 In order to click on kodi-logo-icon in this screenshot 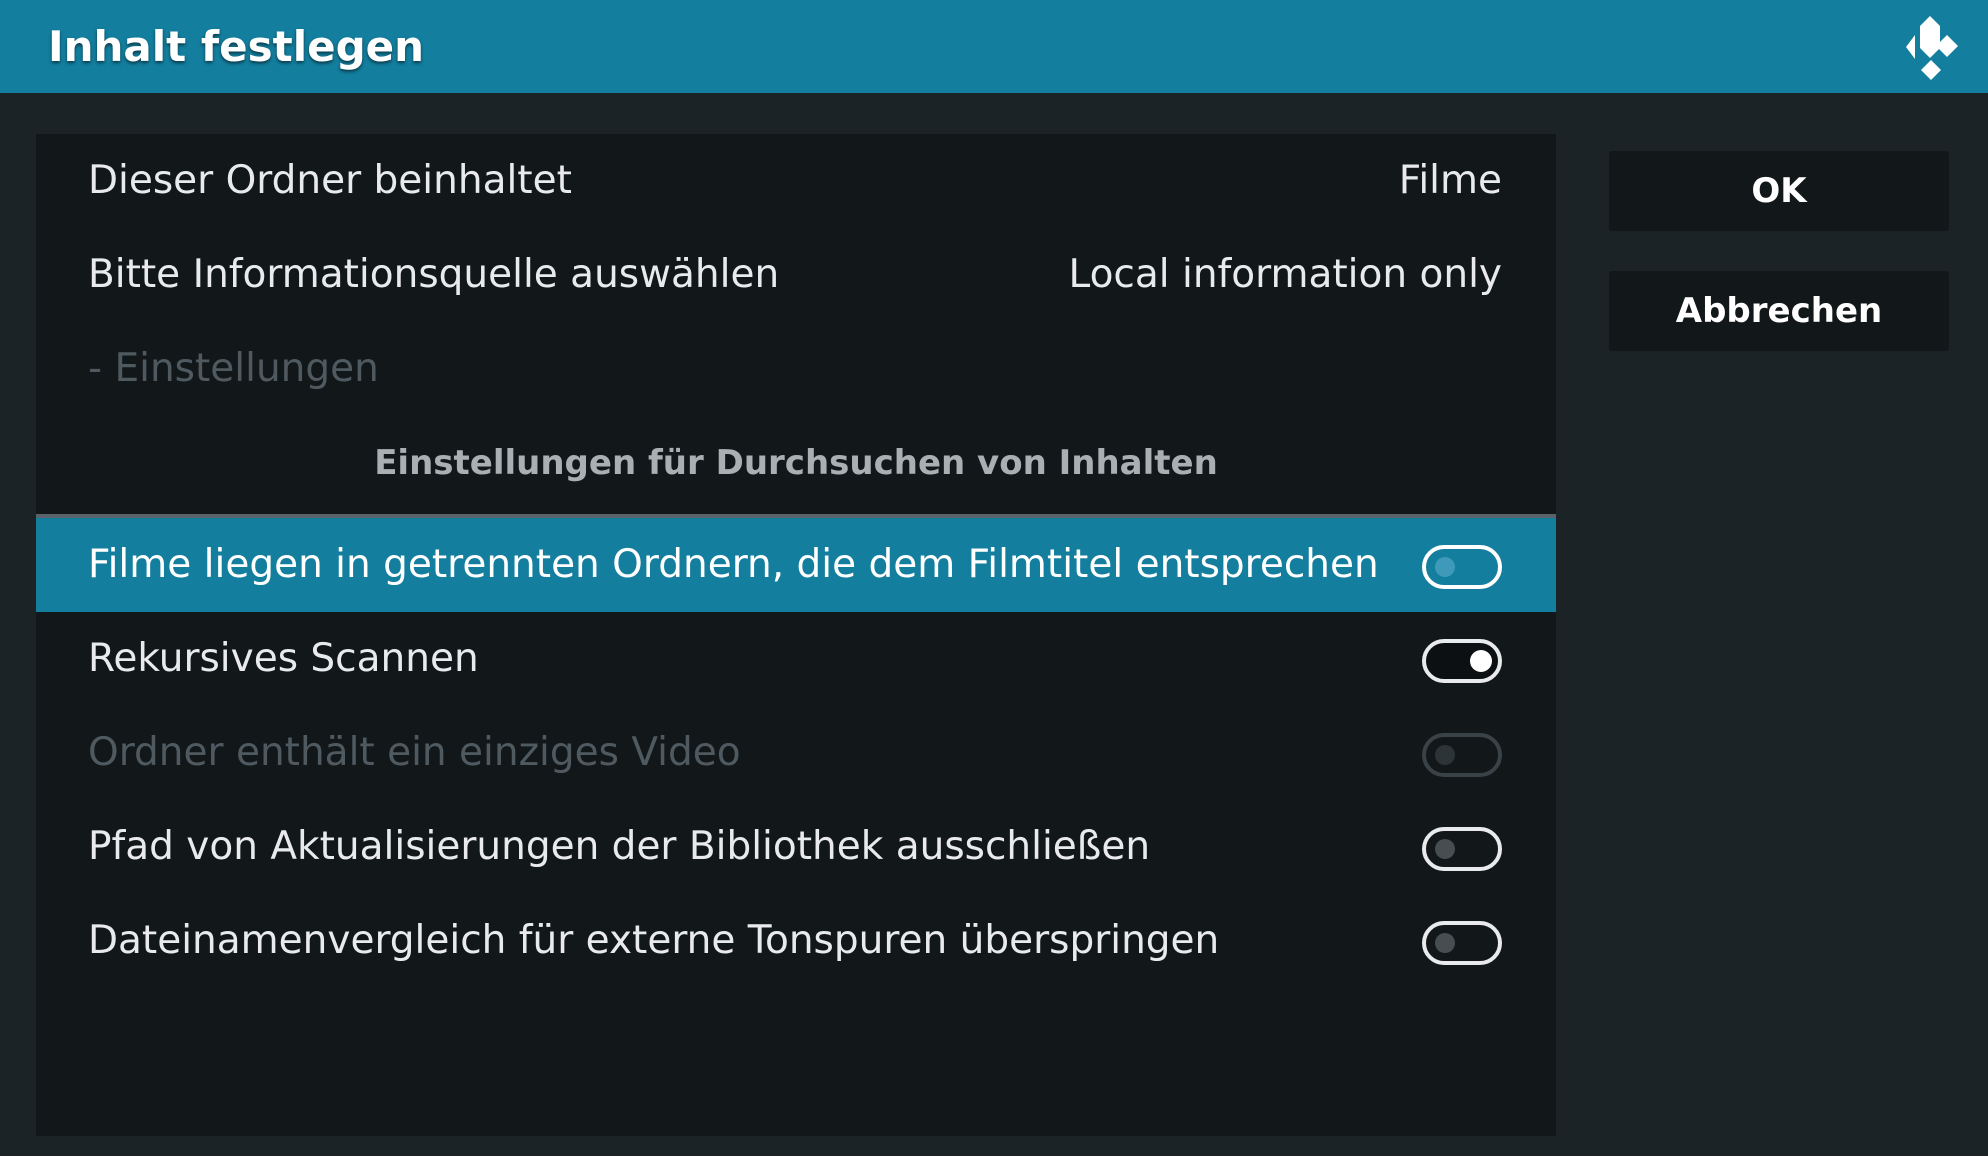, I will do `click(1932, 48)`.